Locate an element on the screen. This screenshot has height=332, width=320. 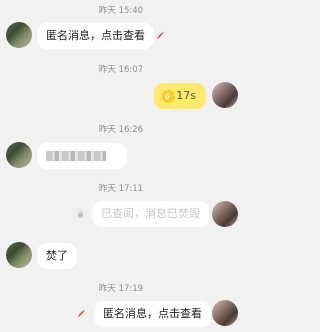
text-message-bubble: 焚了 is located at coordinates (57, 256).